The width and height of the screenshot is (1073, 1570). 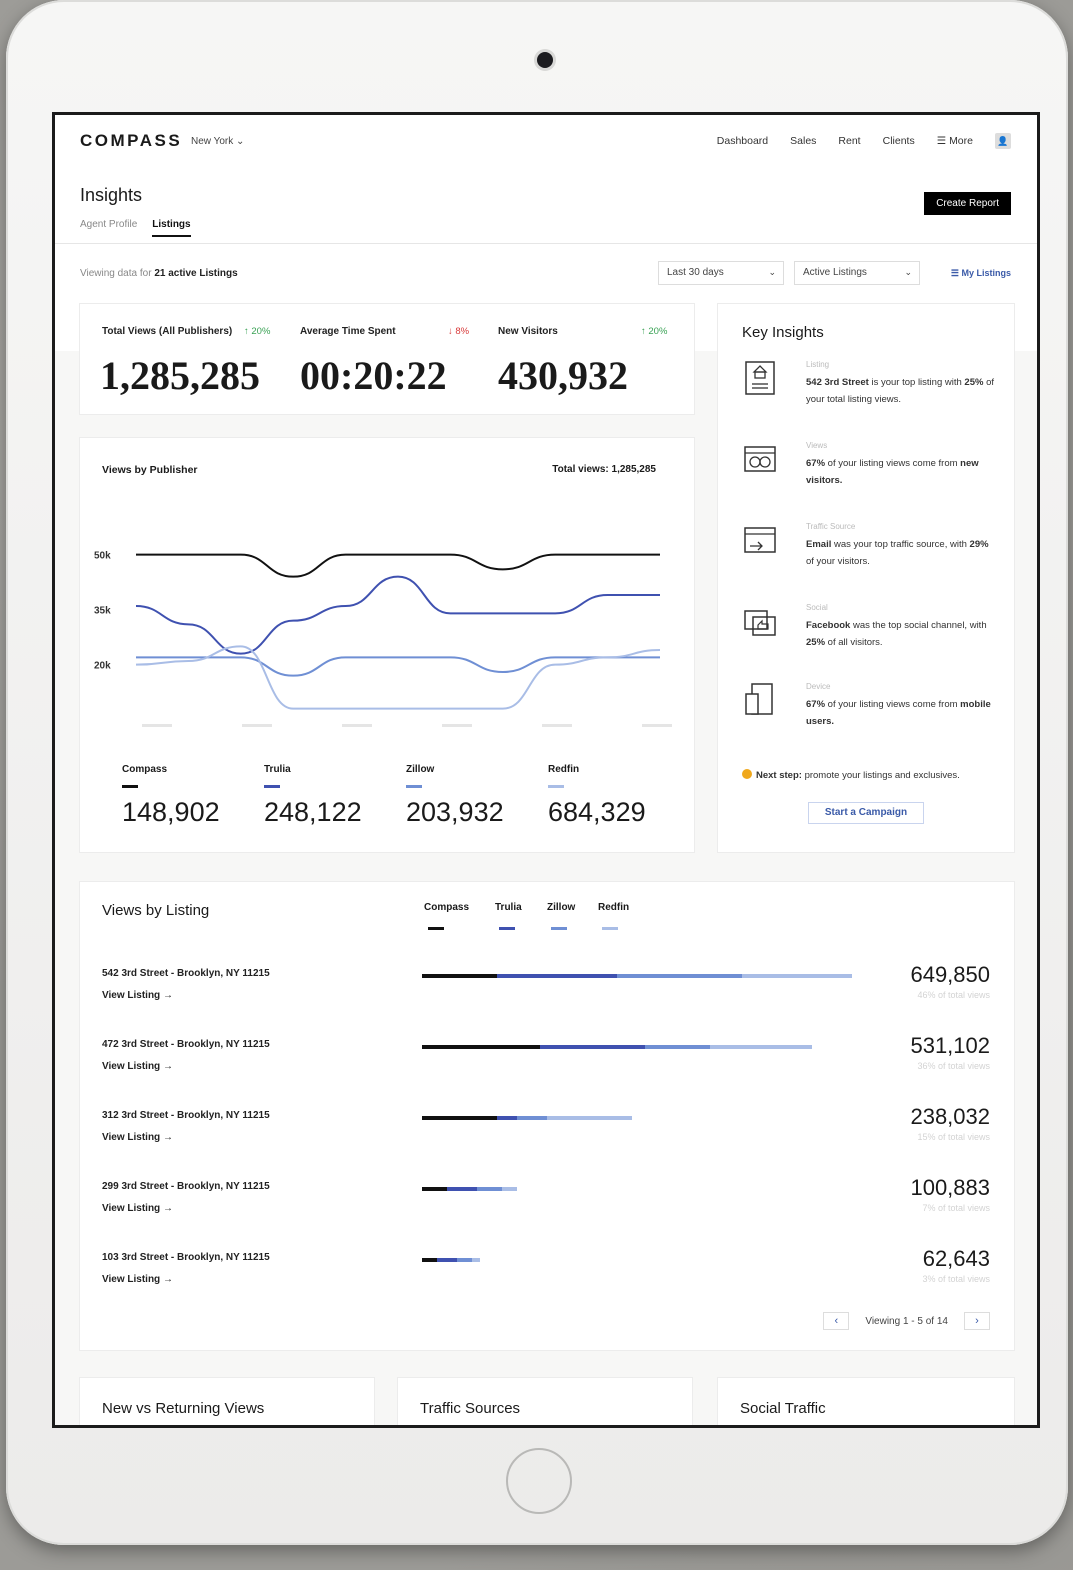 What do you see at coordinates (760, 459) in the screenshot?
I see `views-icon` at bounding box center [760, 459].